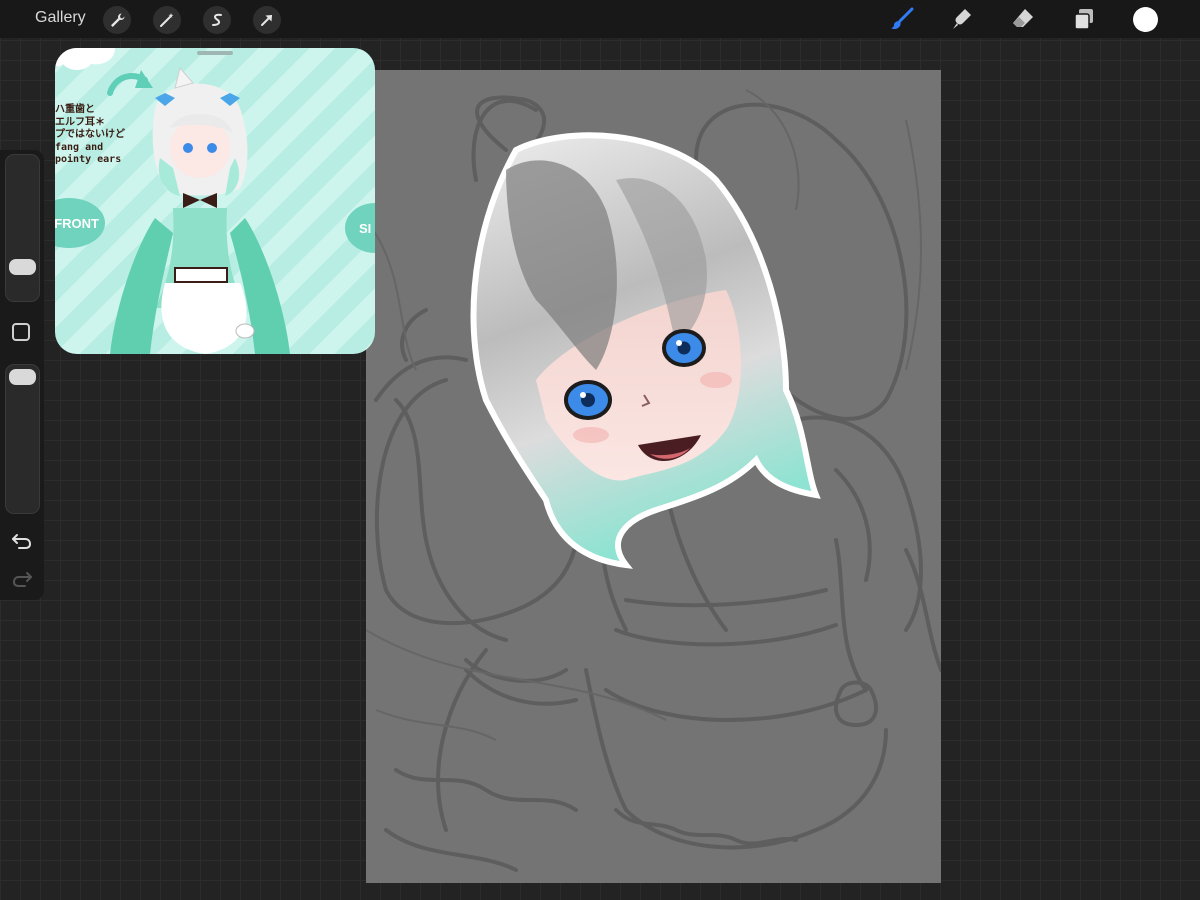 This screenshot has width=1200, height=900. I want to click on undo-icon, so click(22, 541).